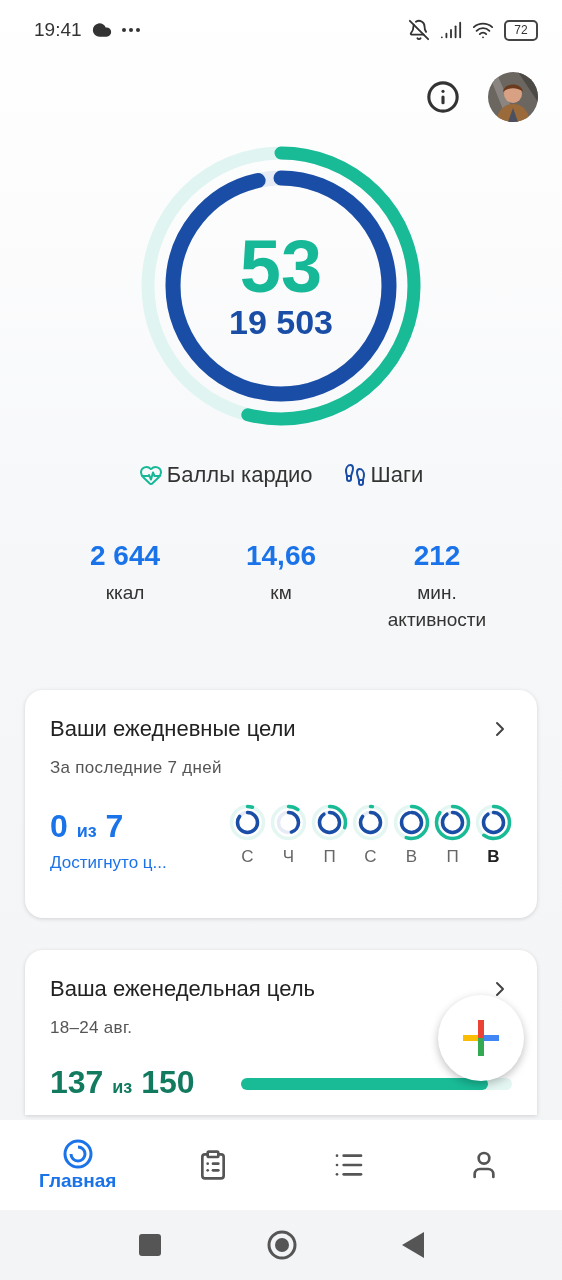 Image resolution: width=562 pixels, height=1280 pixels. Describe the element at coordinates (150, 1245) in the screenshot. I see `square-icon` at that location.